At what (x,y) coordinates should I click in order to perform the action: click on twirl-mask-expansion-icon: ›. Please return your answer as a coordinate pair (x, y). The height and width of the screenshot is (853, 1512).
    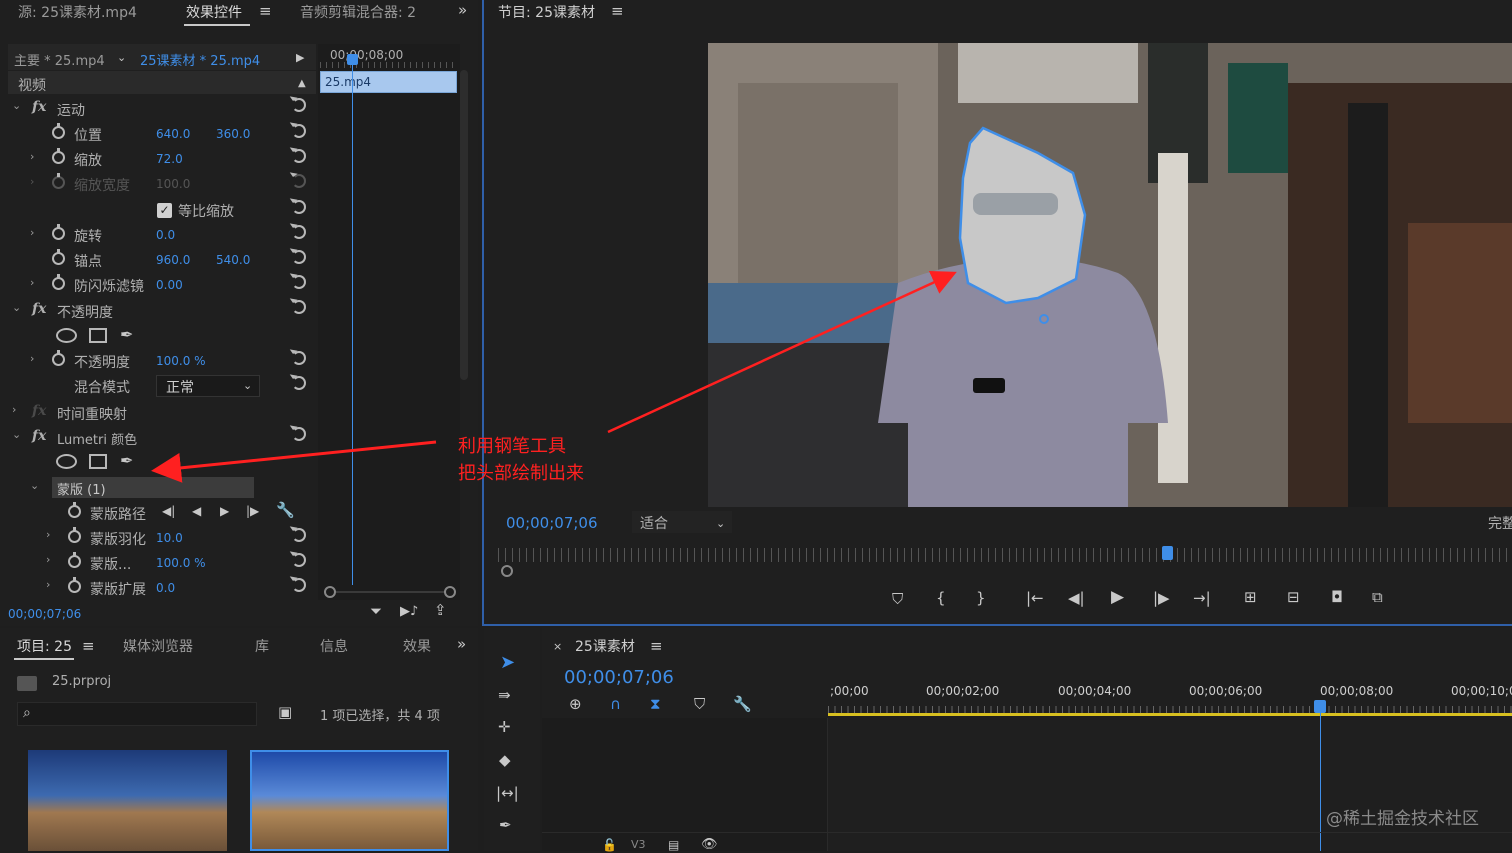
    Looking at the image, I should click on (48, 584).